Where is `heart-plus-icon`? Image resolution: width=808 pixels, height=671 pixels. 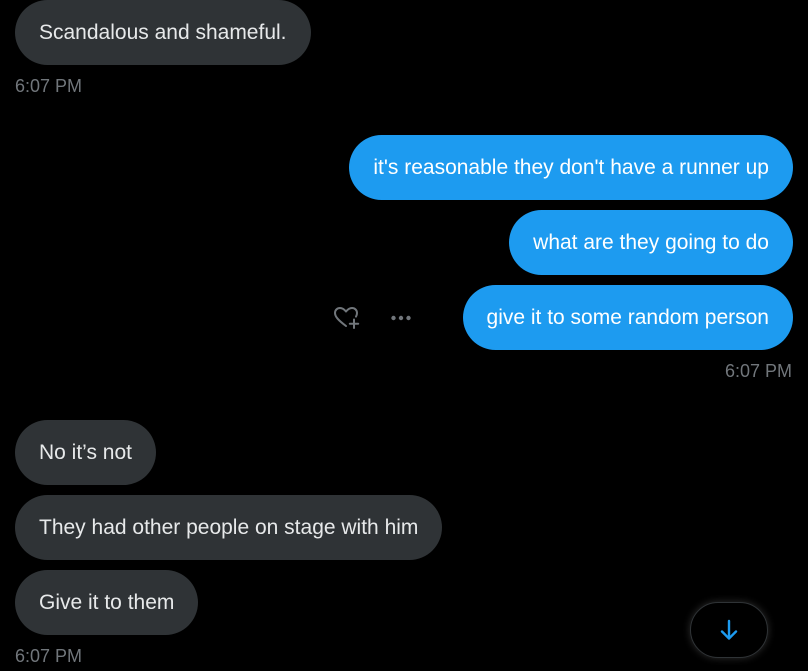 heart-plus-icon is located at coordinates (347, 318).